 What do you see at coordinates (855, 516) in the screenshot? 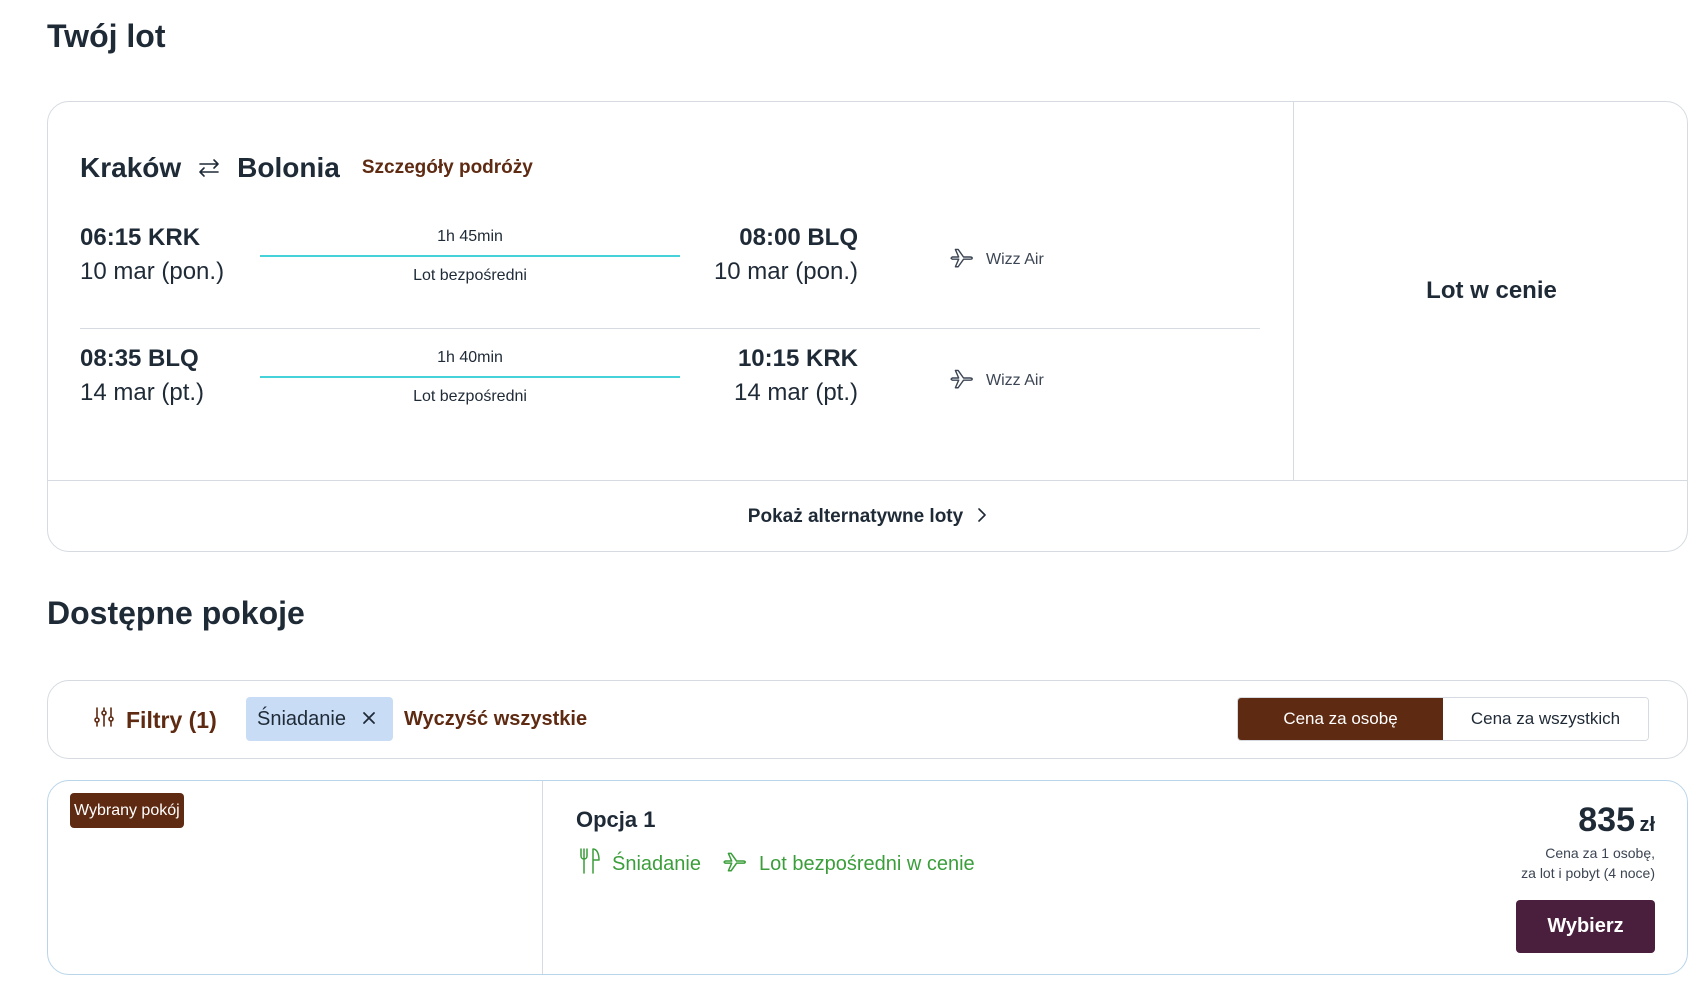
I see `alternative-flights-label: Pokaż alternatywne loty` at bounding box center [855, 516].